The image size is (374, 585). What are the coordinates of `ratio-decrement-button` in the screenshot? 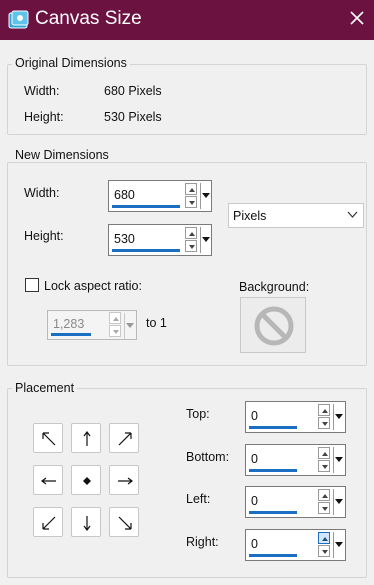 It's located at (115, 331).